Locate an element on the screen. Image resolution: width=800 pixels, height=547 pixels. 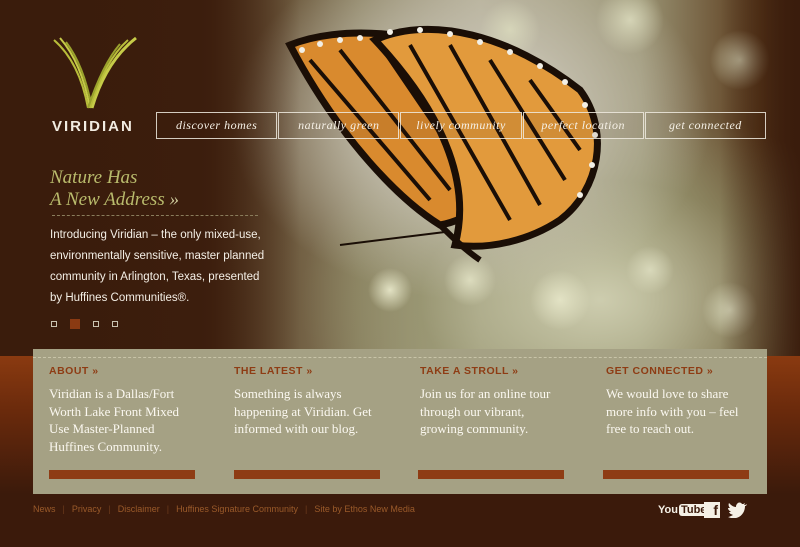
hero-headline: Nature Has A New Address » is located at coordinates (114, 189).